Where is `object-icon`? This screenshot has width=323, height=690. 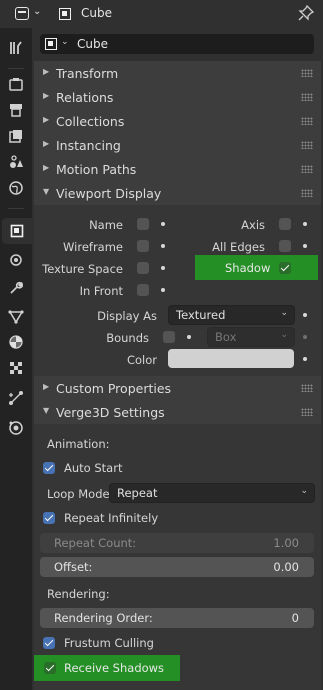
object-icon is located at coordinates (17, 231).